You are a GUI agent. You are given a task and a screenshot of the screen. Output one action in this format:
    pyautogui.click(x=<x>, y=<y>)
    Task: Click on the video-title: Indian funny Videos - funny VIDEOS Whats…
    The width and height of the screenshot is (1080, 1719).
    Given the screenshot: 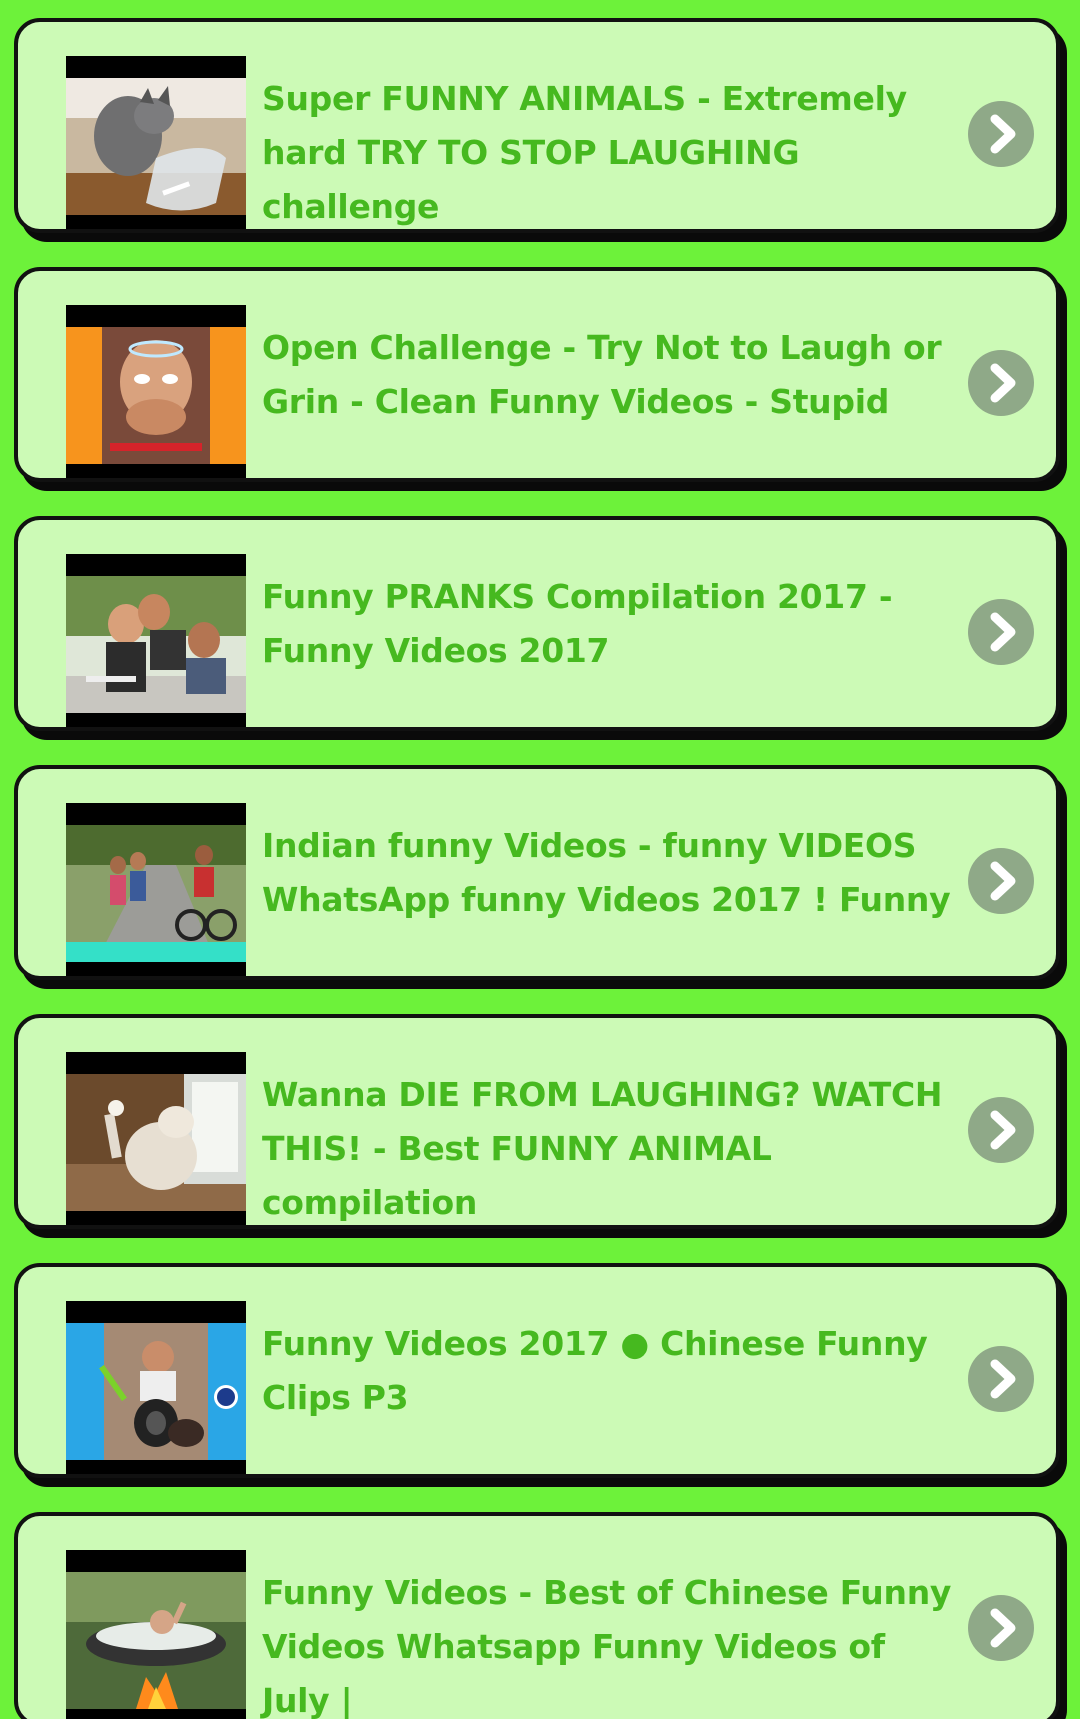 What is the action you would take?
    pyautogui.click(x=606, y=872)
    